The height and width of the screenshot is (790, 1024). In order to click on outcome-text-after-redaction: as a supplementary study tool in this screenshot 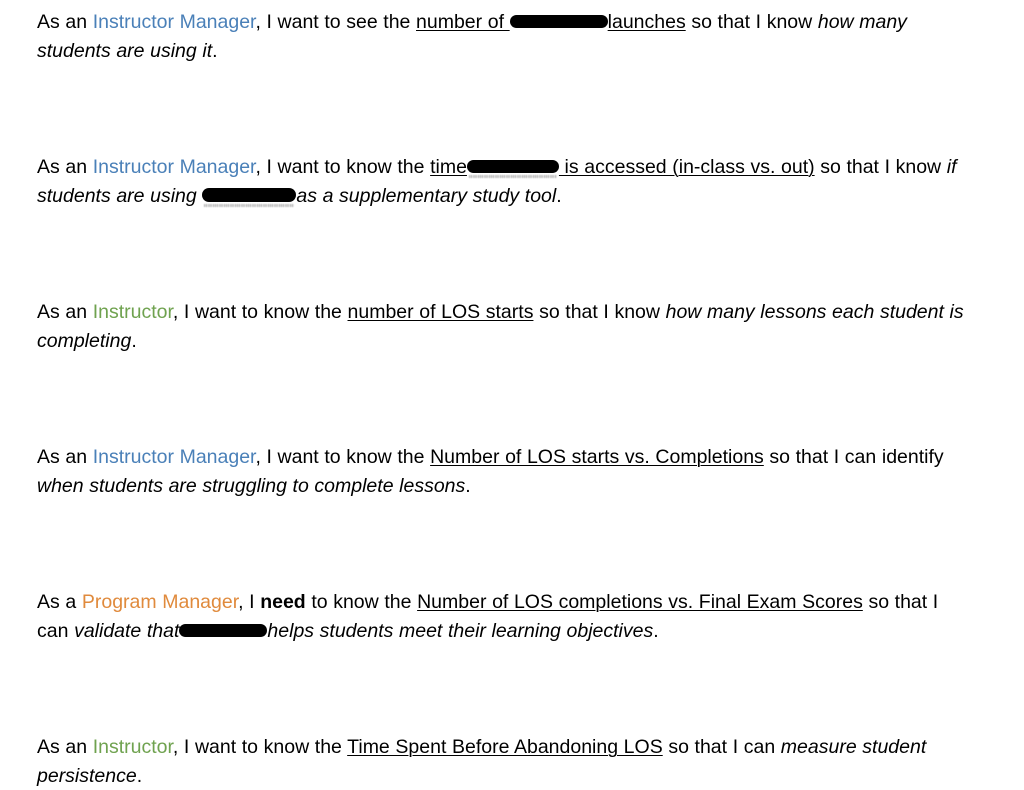, I will do `click(426, 195)`.